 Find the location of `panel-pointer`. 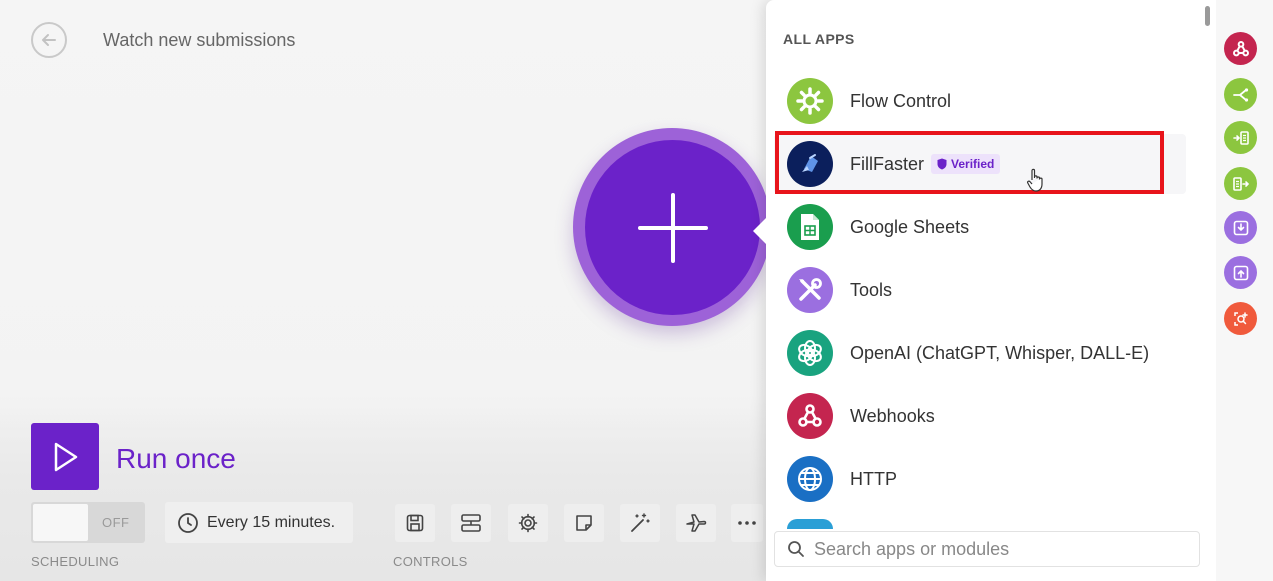

panel-pointer is located at coordinates (760, 231).